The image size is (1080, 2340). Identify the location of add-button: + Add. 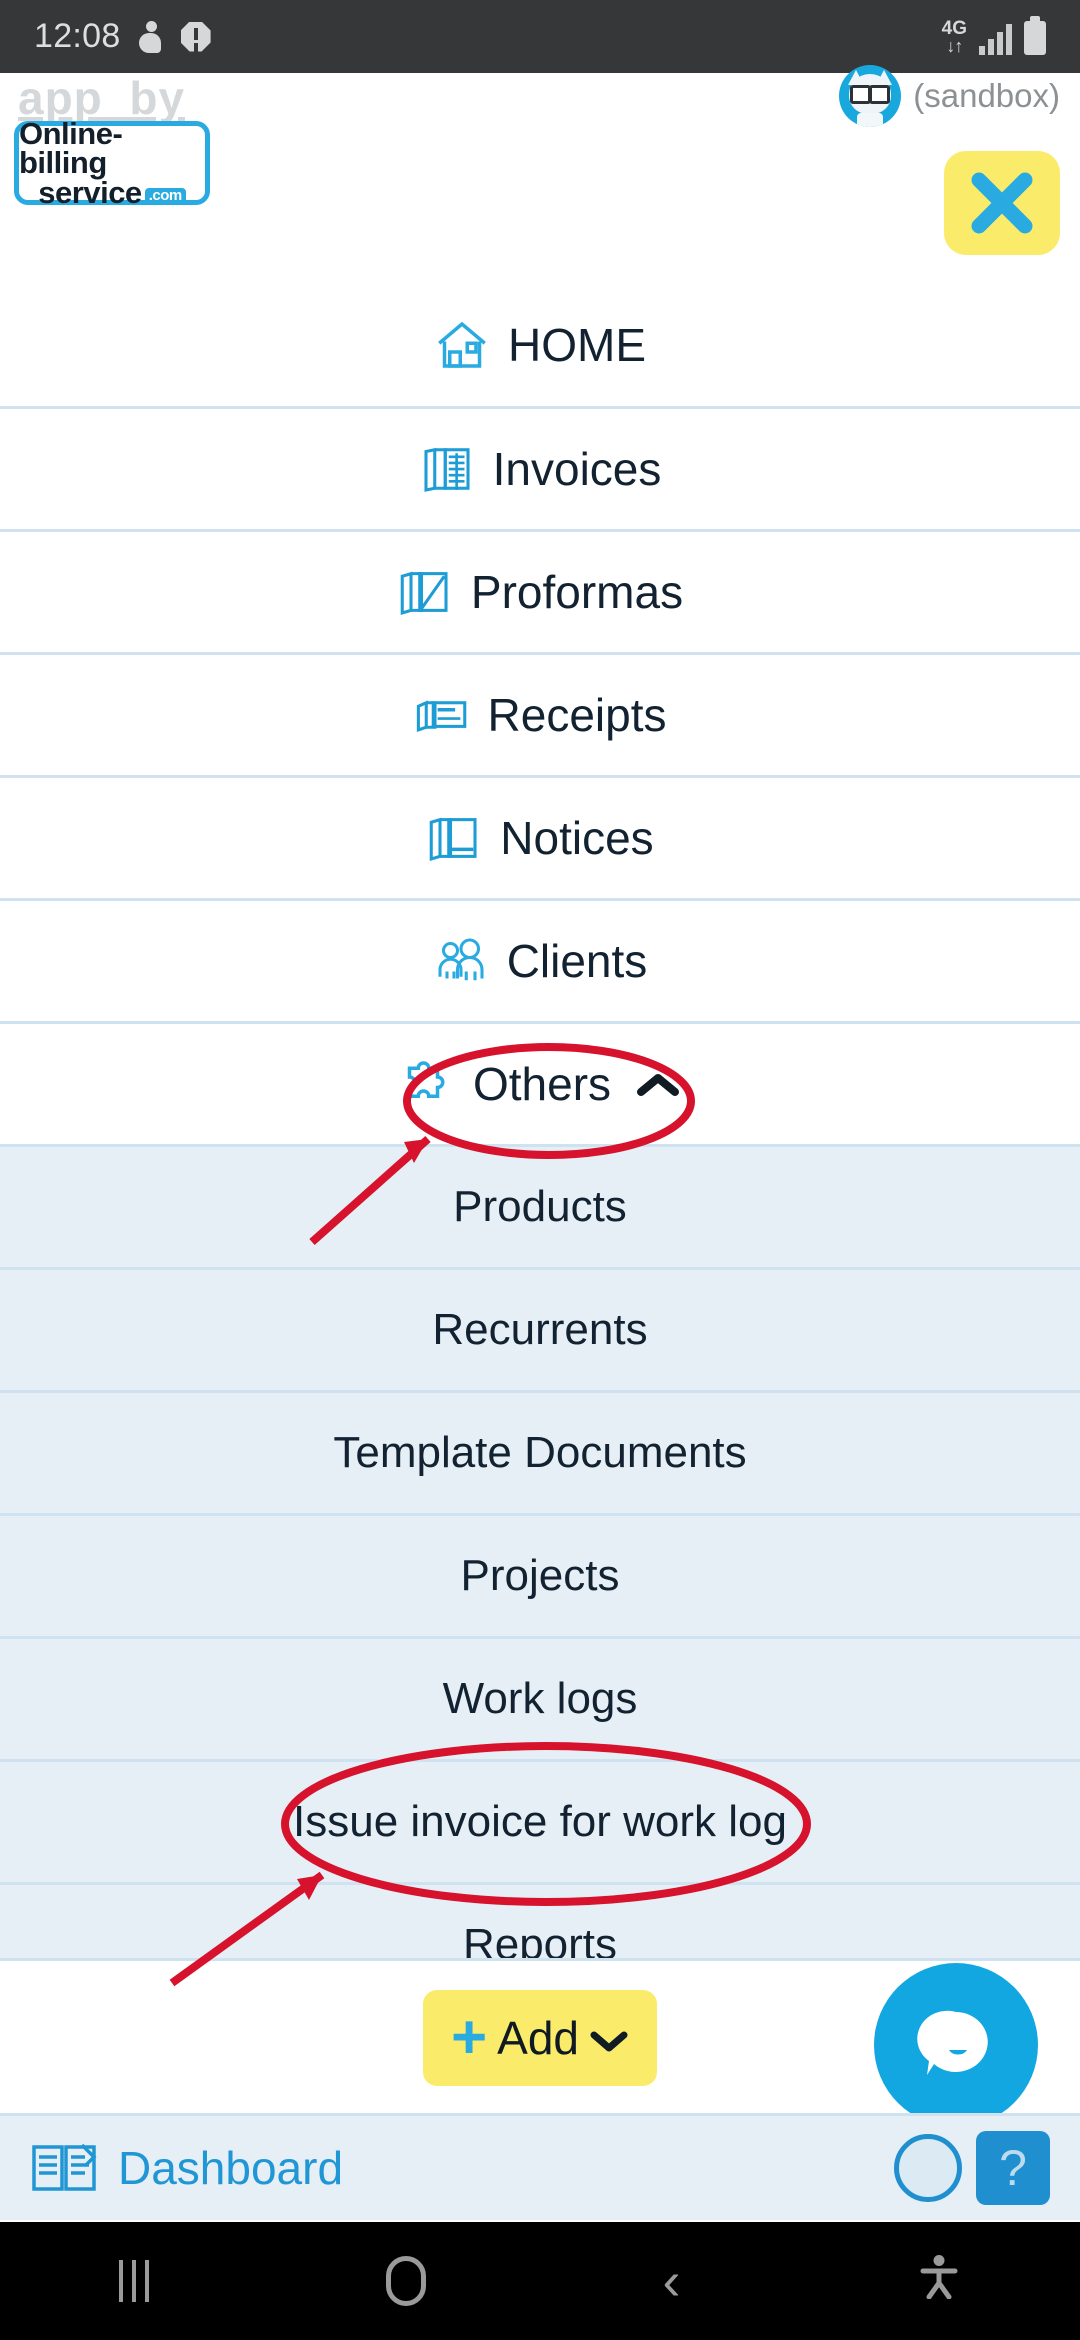
(540, 2038).